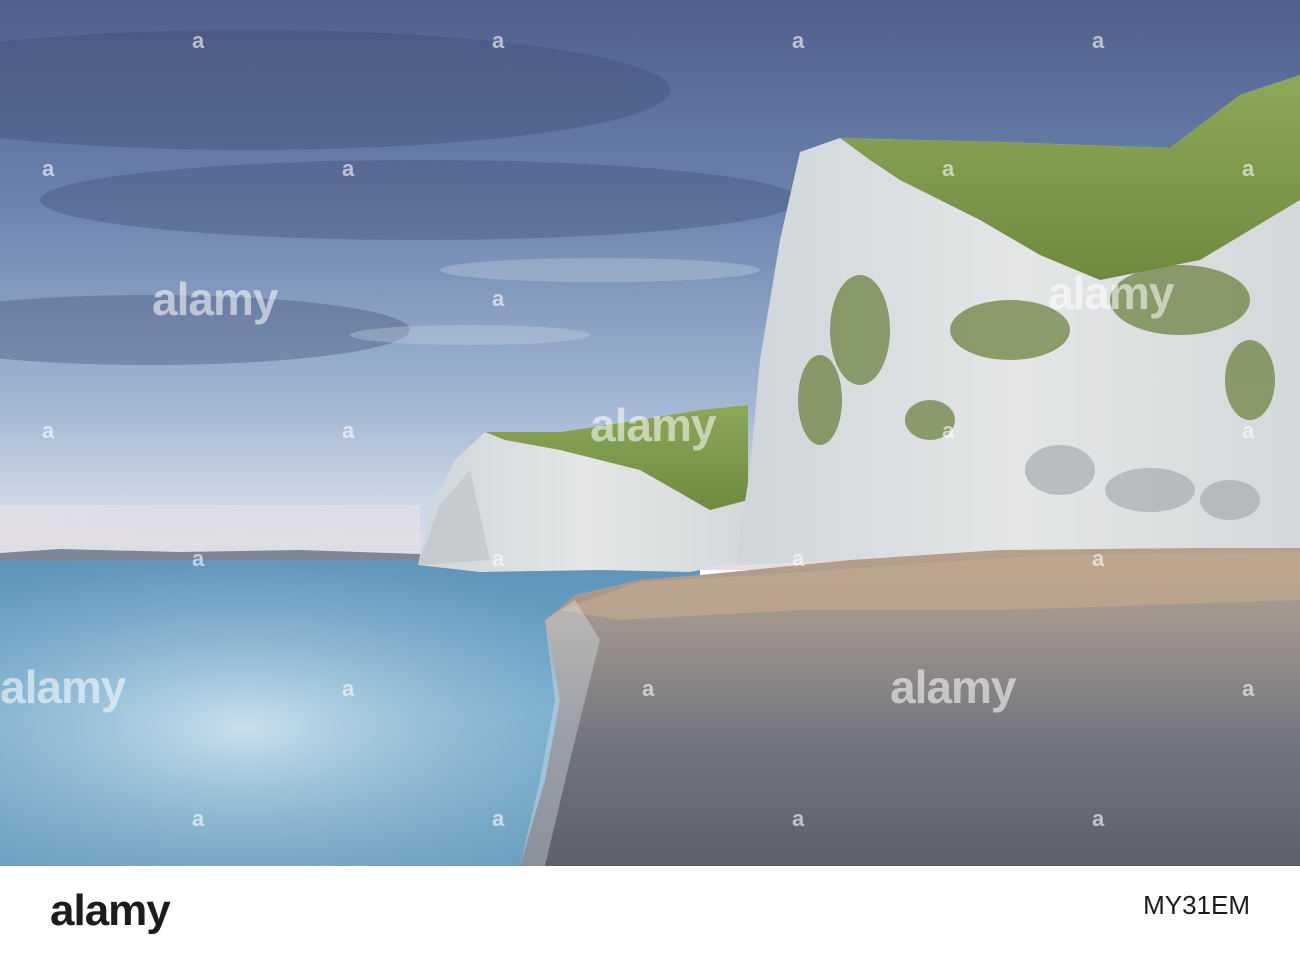  I want to click on footer-bar: alamy MY31EM, so click(650, 911).